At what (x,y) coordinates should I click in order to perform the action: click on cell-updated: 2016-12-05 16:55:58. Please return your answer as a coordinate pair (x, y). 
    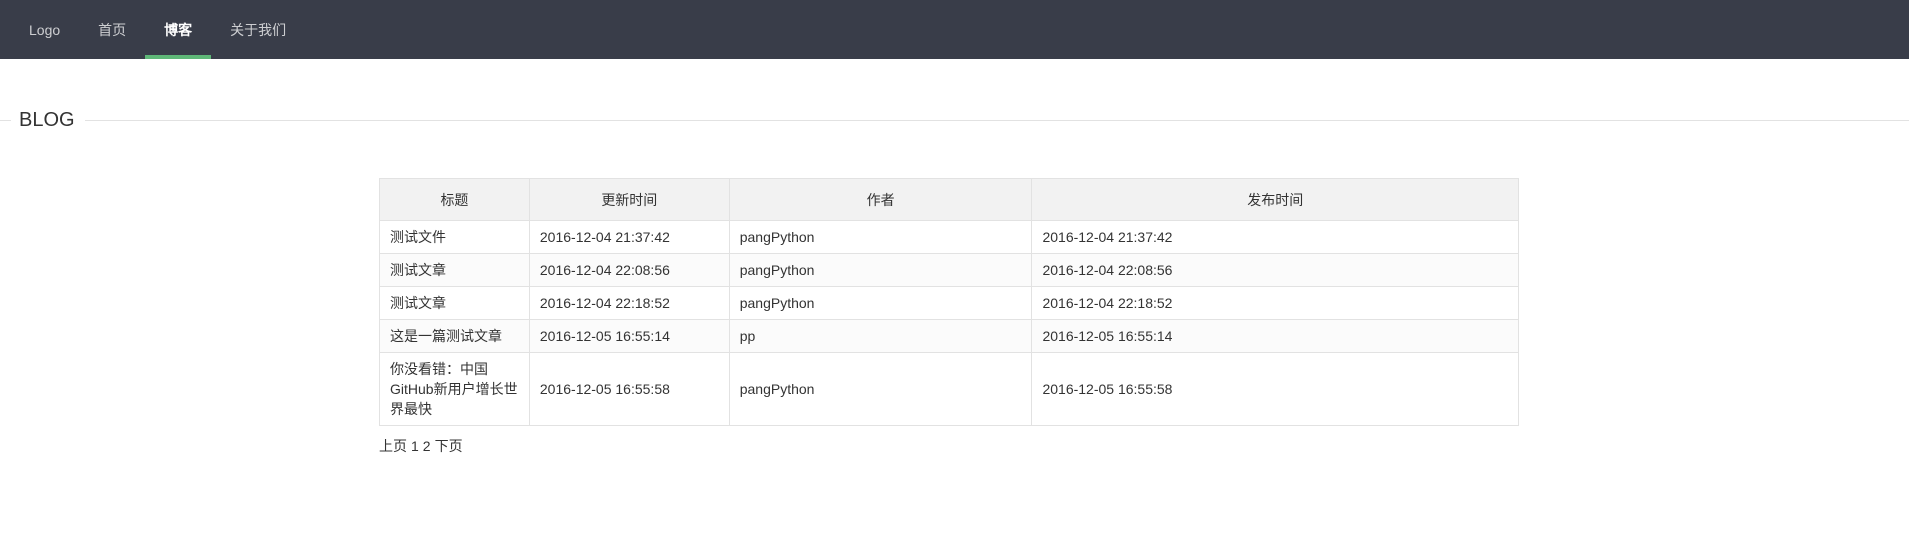
    Looking at the image, I should click on (629, 389).